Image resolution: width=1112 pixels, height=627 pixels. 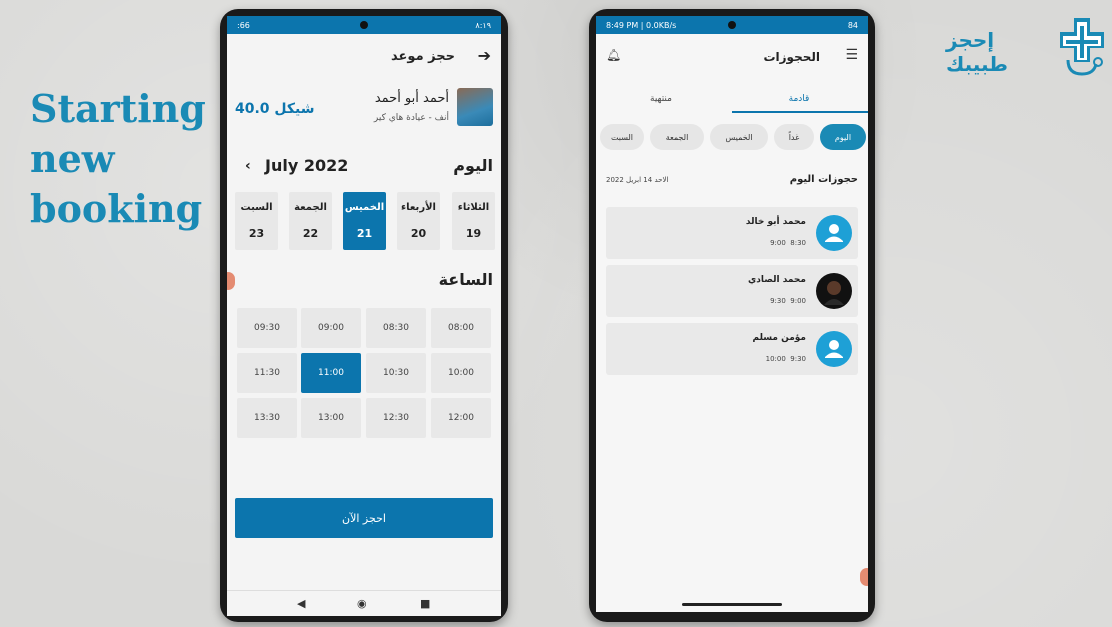 I want to click on month-label: July 2022, so click(x=307, y=165).